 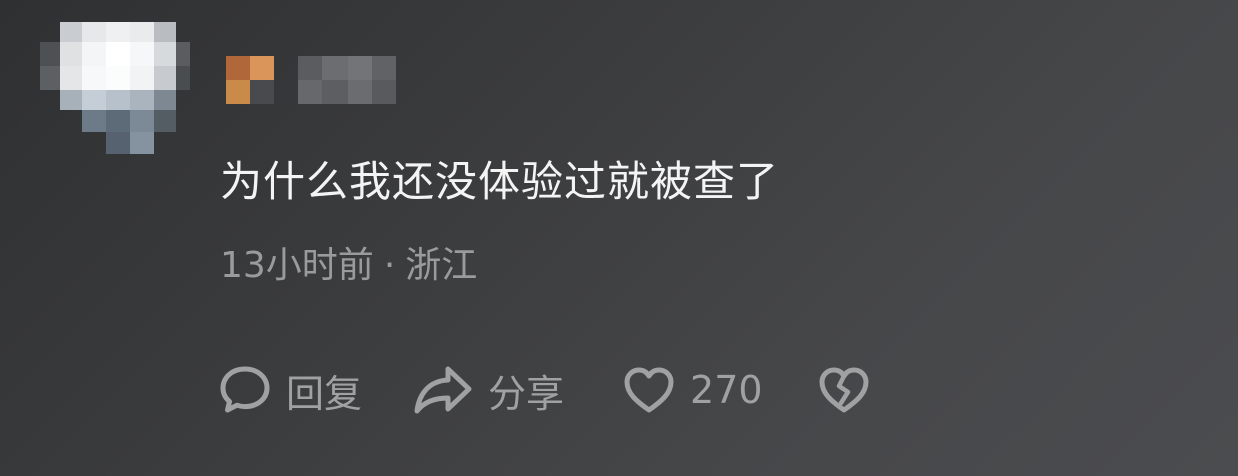 I want to click on like-button: 270, so click(x=692, y=390).